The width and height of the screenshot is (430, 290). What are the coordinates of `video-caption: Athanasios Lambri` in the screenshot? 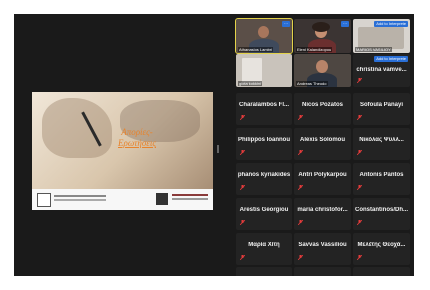 It's located at (256, 49).